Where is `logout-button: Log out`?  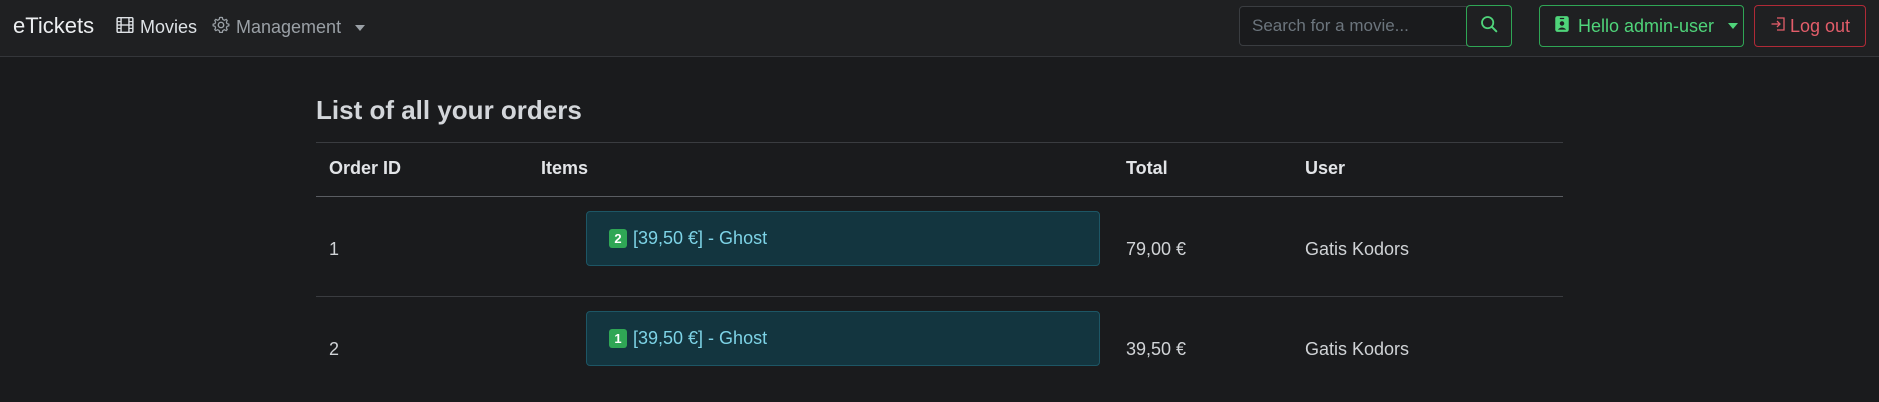
logout-button: Log out is located at coordinates (1810, 26).